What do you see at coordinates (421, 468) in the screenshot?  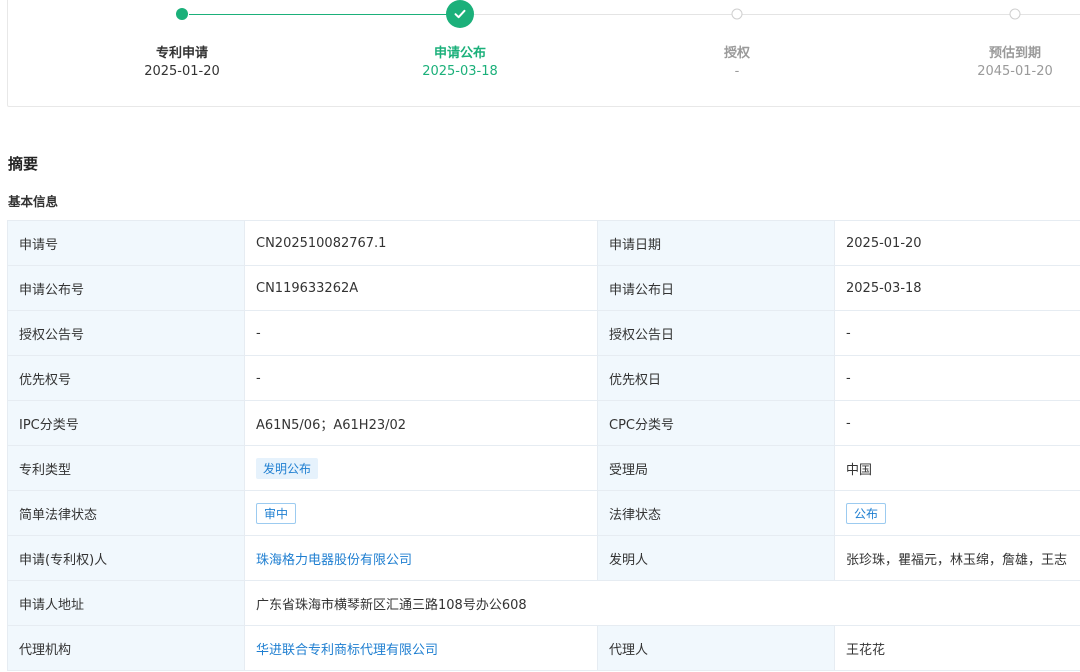 I see `patent-type-cell: 发明公布` at bounding box center [421, 468].